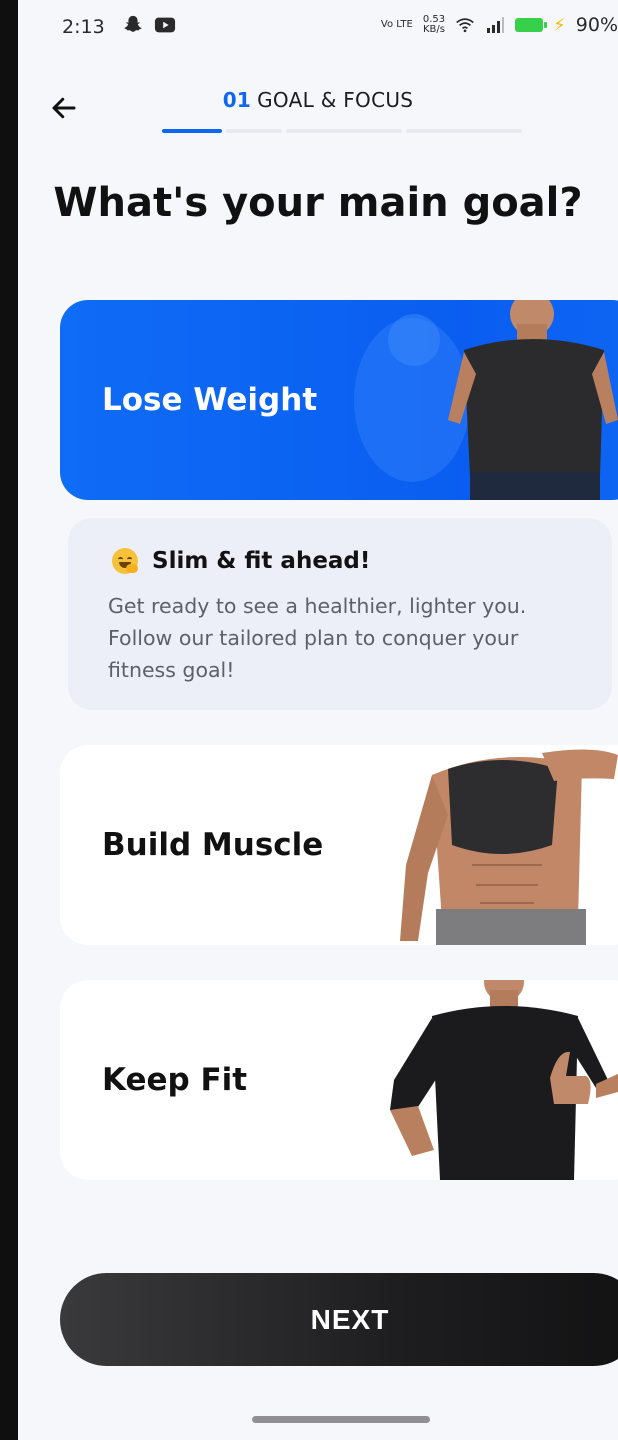 The width and height of the screenshot is (618, 1440). I want to click on home-indicator, so click(341, 1419).